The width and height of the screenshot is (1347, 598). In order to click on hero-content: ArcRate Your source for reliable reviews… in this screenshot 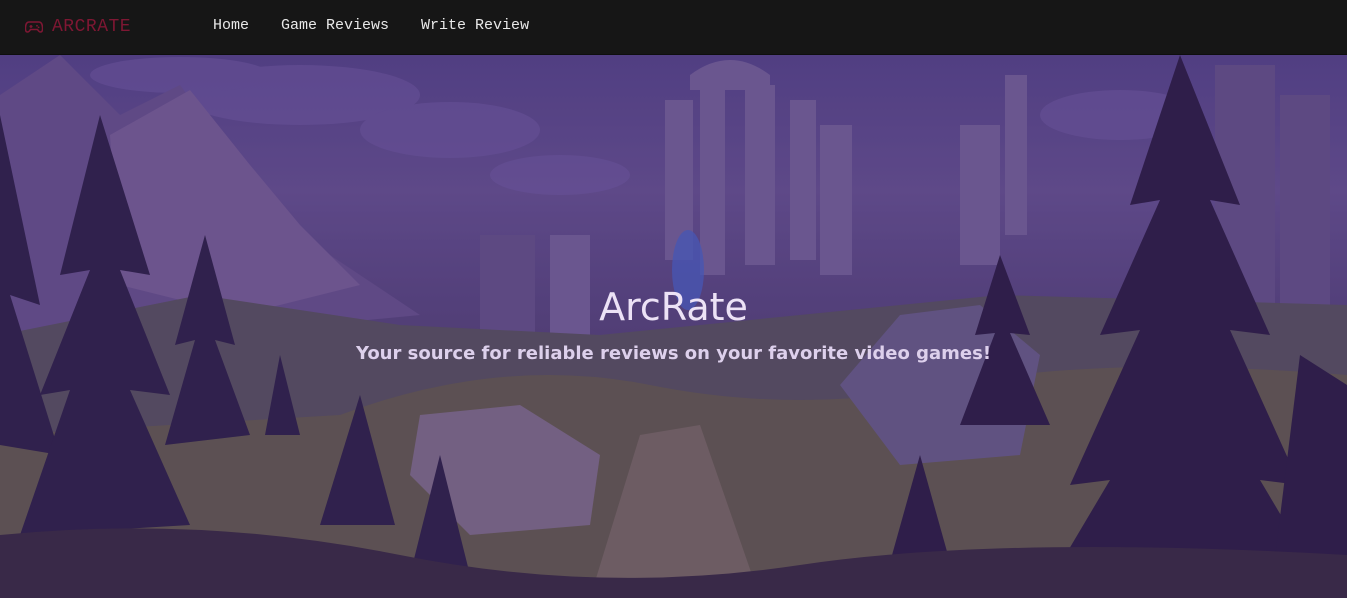, I will do `click(673, 324)`.